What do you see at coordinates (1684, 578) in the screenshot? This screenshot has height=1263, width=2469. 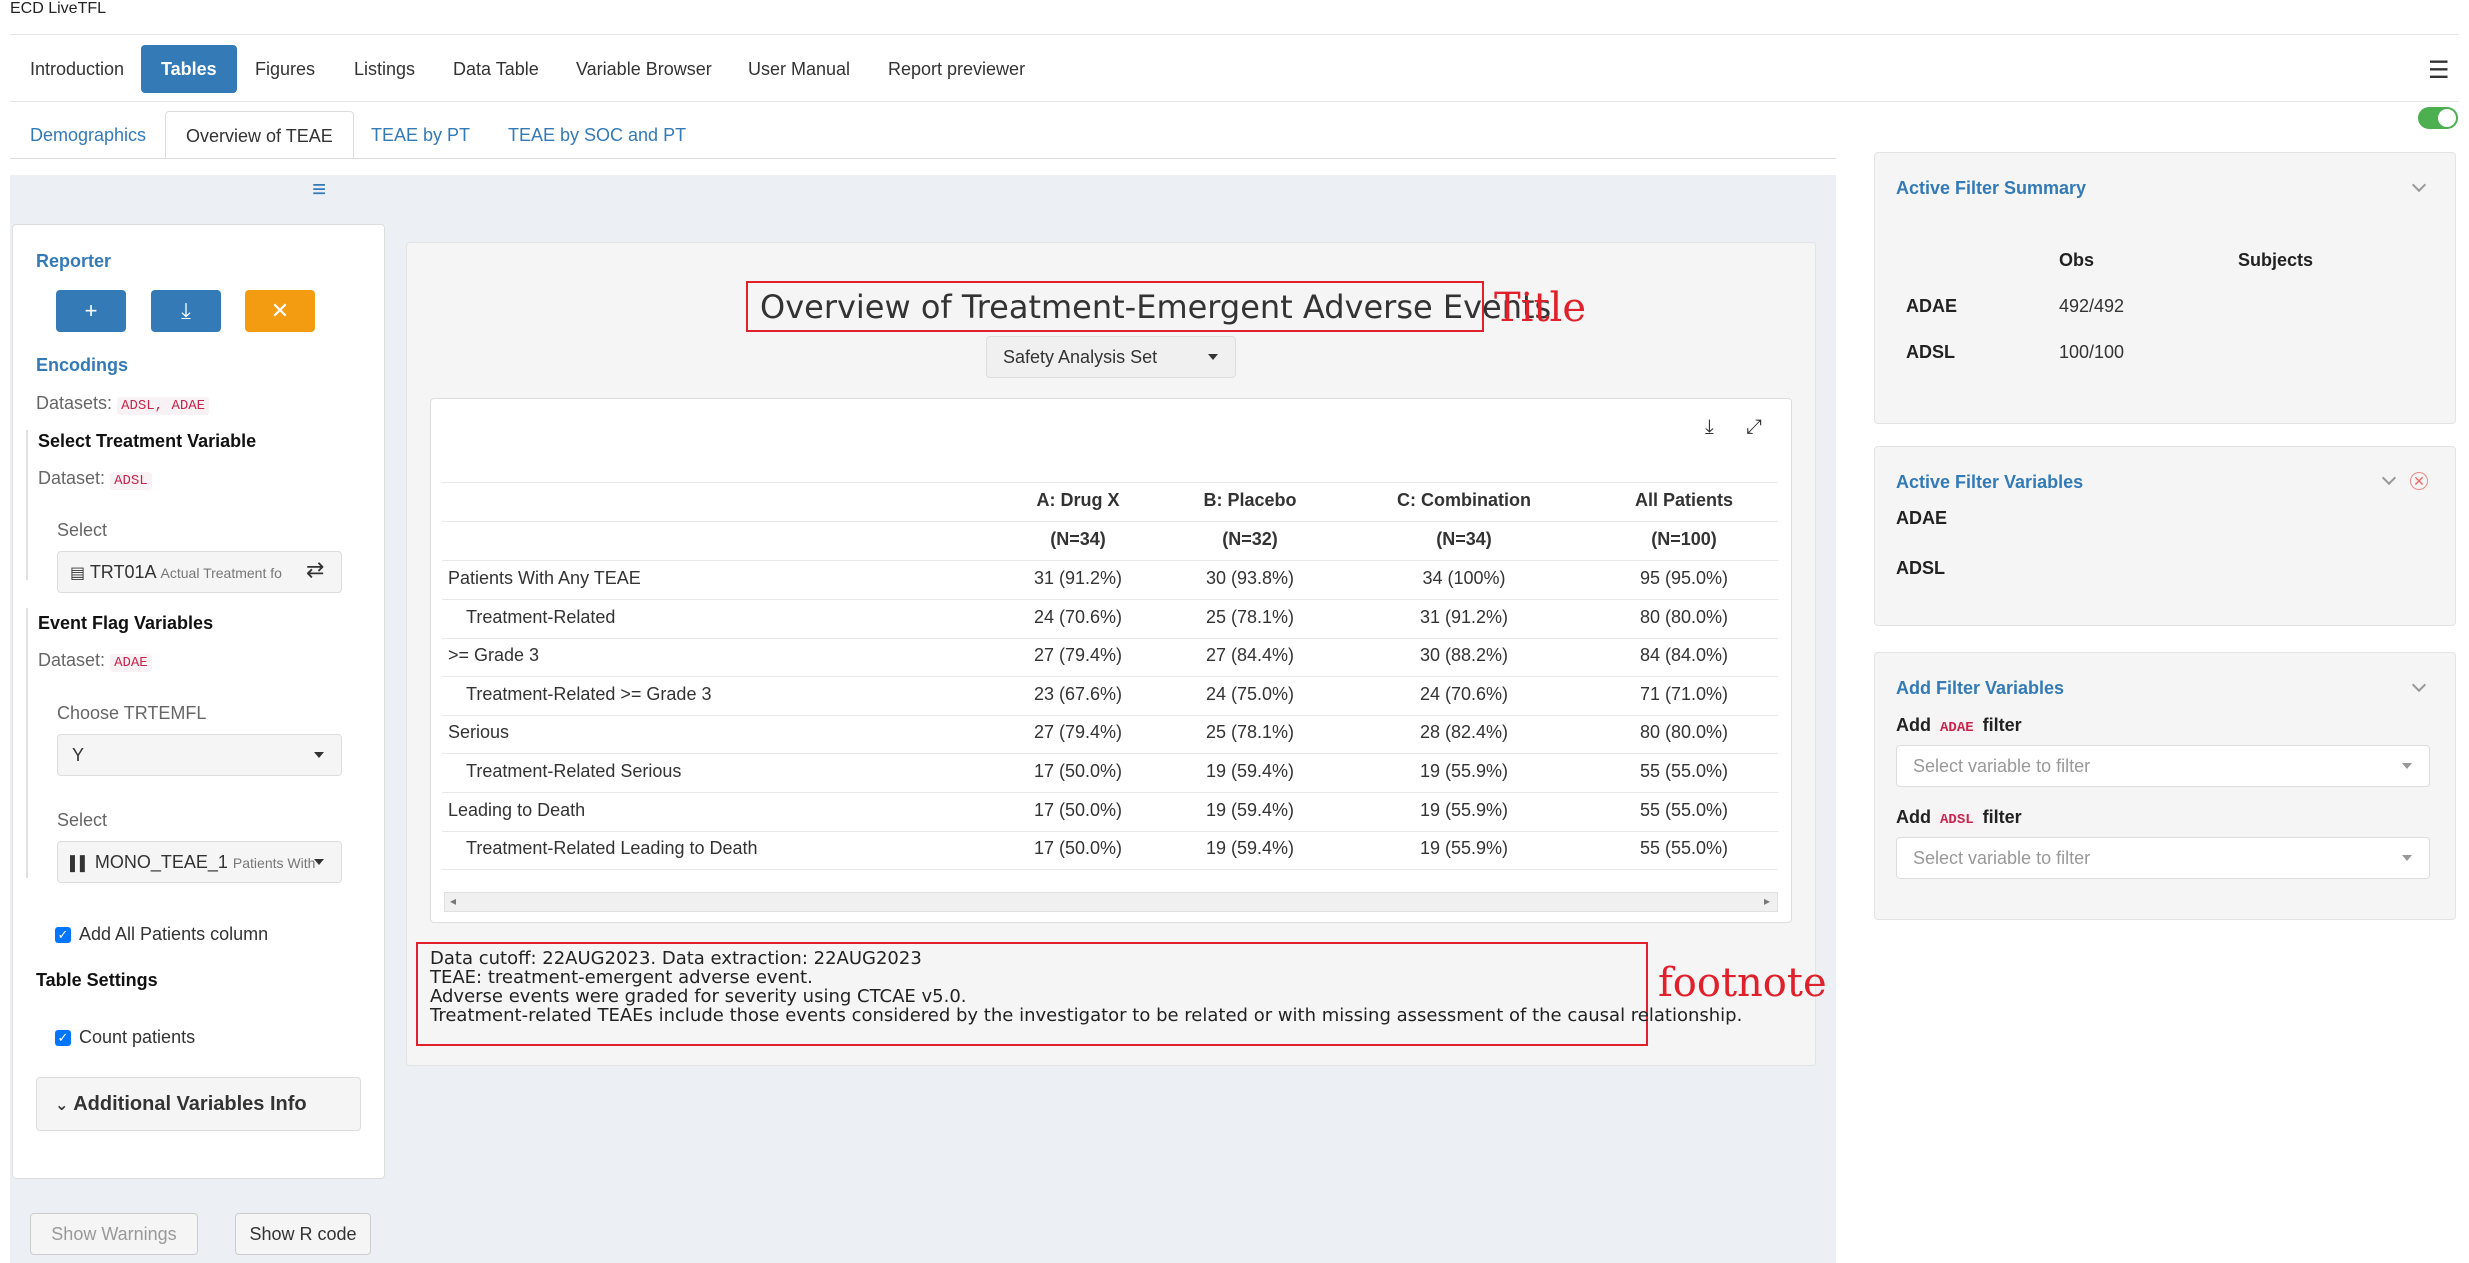 I see `table-cell: 95 (95.0%)` at bounding box center [1684, 578].